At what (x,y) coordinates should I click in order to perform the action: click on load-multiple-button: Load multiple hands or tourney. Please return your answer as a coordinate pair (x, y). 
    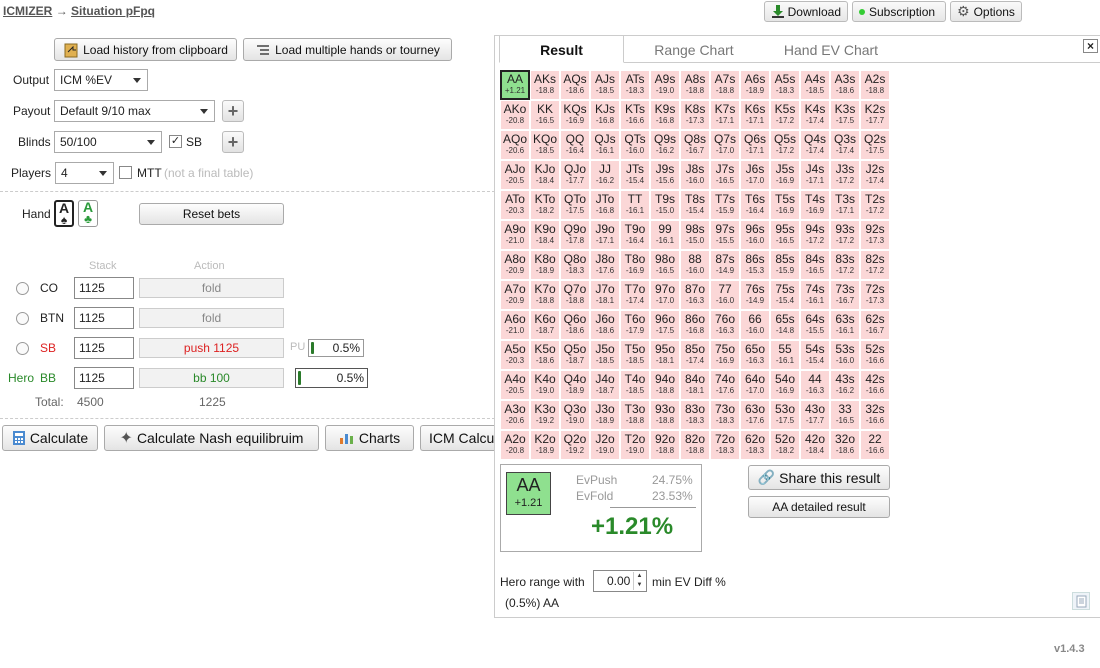
    Looking at the image, I should click on (347, 49).